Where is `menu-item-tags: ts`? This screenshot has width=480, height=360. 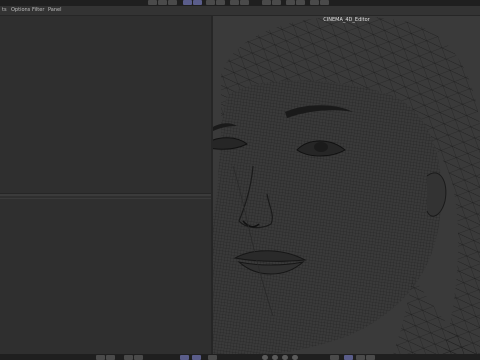
menu-item-tags: ts is located at coordinates (4, 10).